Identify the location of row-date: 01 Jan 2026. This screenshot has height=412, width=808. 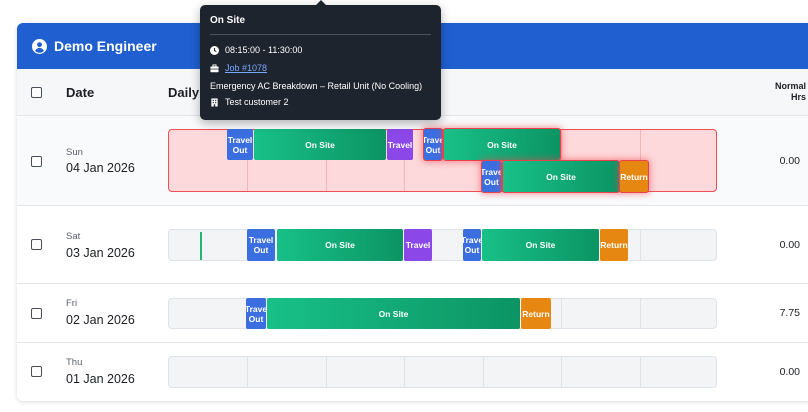
(100, 379).